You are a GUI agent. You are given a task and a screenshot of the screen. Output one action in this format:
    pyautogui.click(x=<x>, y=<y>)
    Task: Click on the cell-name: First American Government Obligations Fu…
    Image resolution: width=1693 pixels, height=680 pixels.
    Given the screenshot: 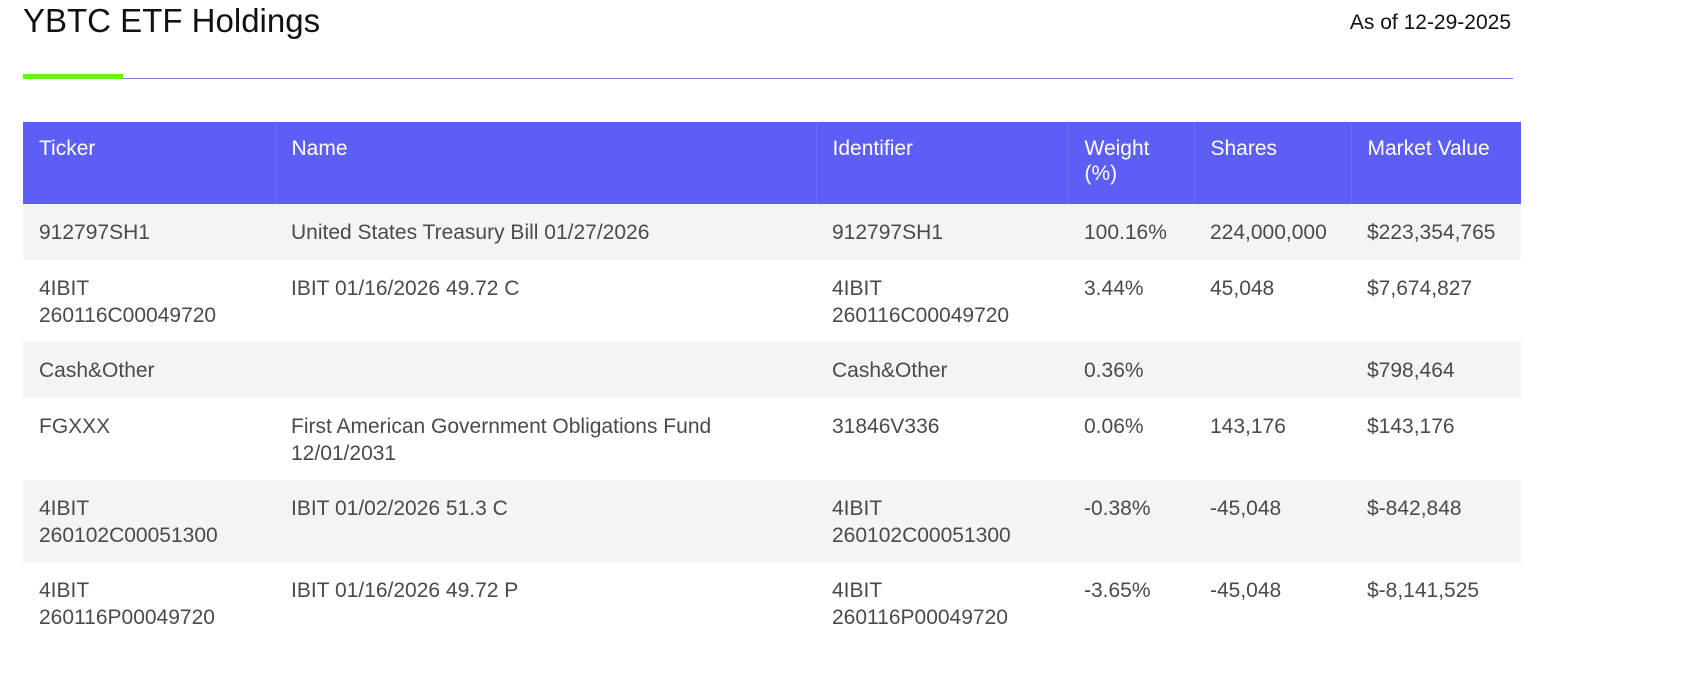 What is the action you would take?
    pyautogui.click(x=501, y=440)
    